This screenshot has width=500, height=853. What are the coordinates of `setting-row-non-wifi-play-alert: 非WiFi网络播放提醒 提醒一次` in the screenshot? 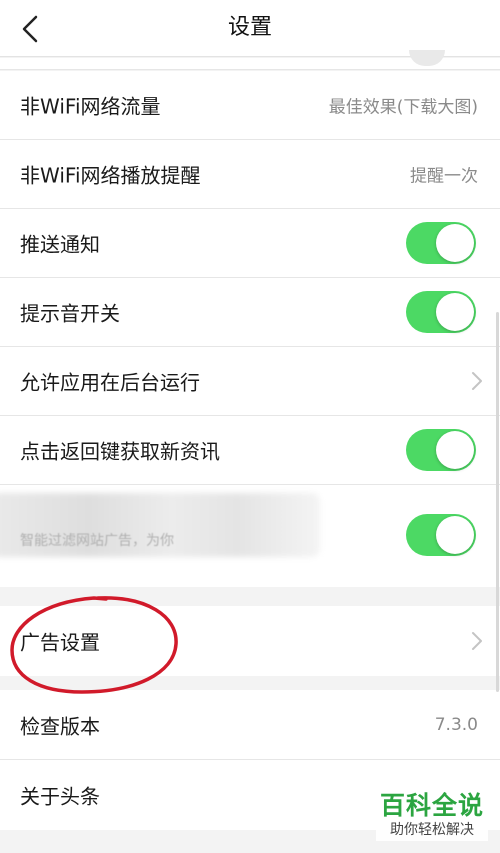 It's located at (250, 174).